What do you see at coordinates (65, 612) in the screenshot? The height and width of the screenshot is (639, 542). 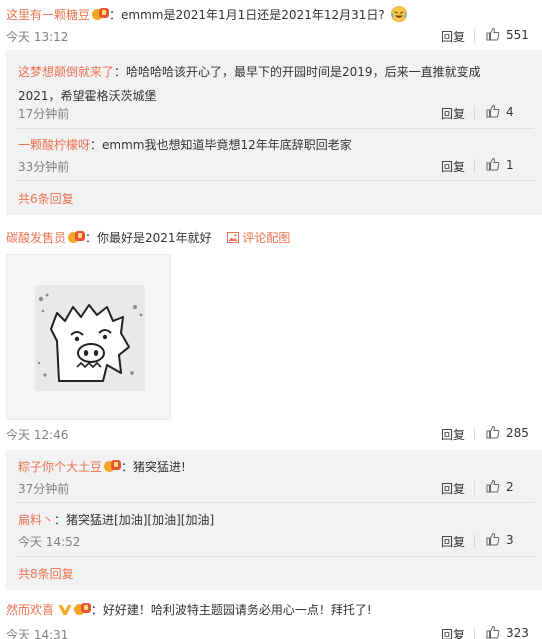 I see `vip-v-icon` at bounding box center [65, 612].